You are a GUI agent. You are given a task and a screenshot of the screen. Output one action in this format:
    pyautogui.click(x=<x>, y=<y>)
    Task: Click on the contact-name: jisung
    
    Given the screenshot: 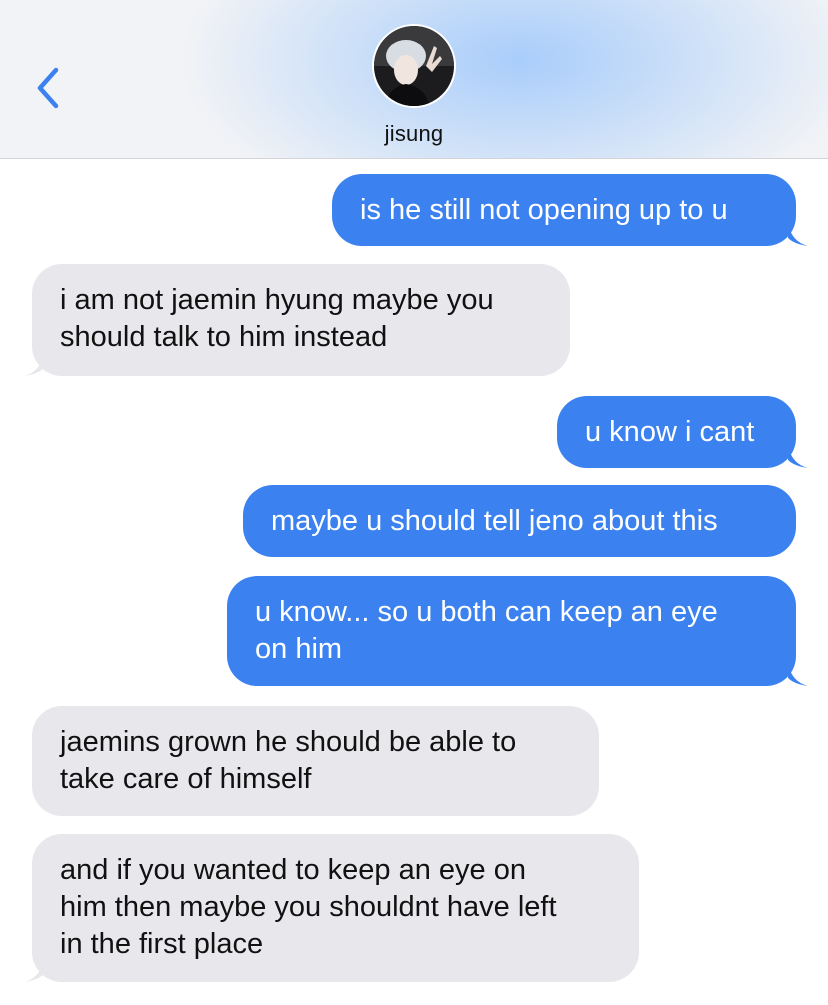 What is the action you would take?
    pyautogui.click(x=414, y=134)
    